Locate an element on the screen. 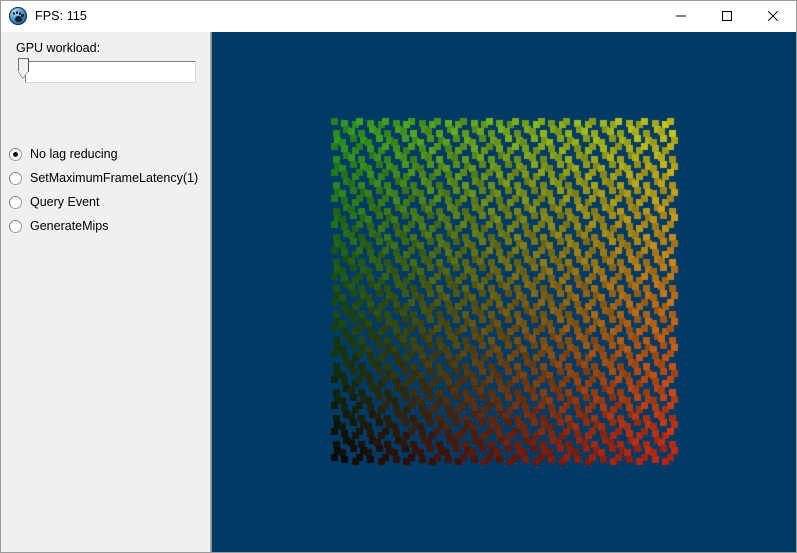  title-bar: FPS: 115 is located at coordinates (398, 16).